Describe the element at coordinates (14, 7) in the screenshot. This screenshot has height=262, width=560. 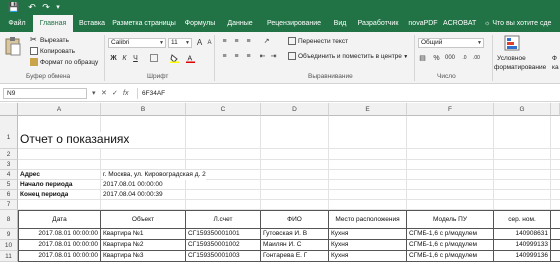
I see `save-icon: 💾` at that location.